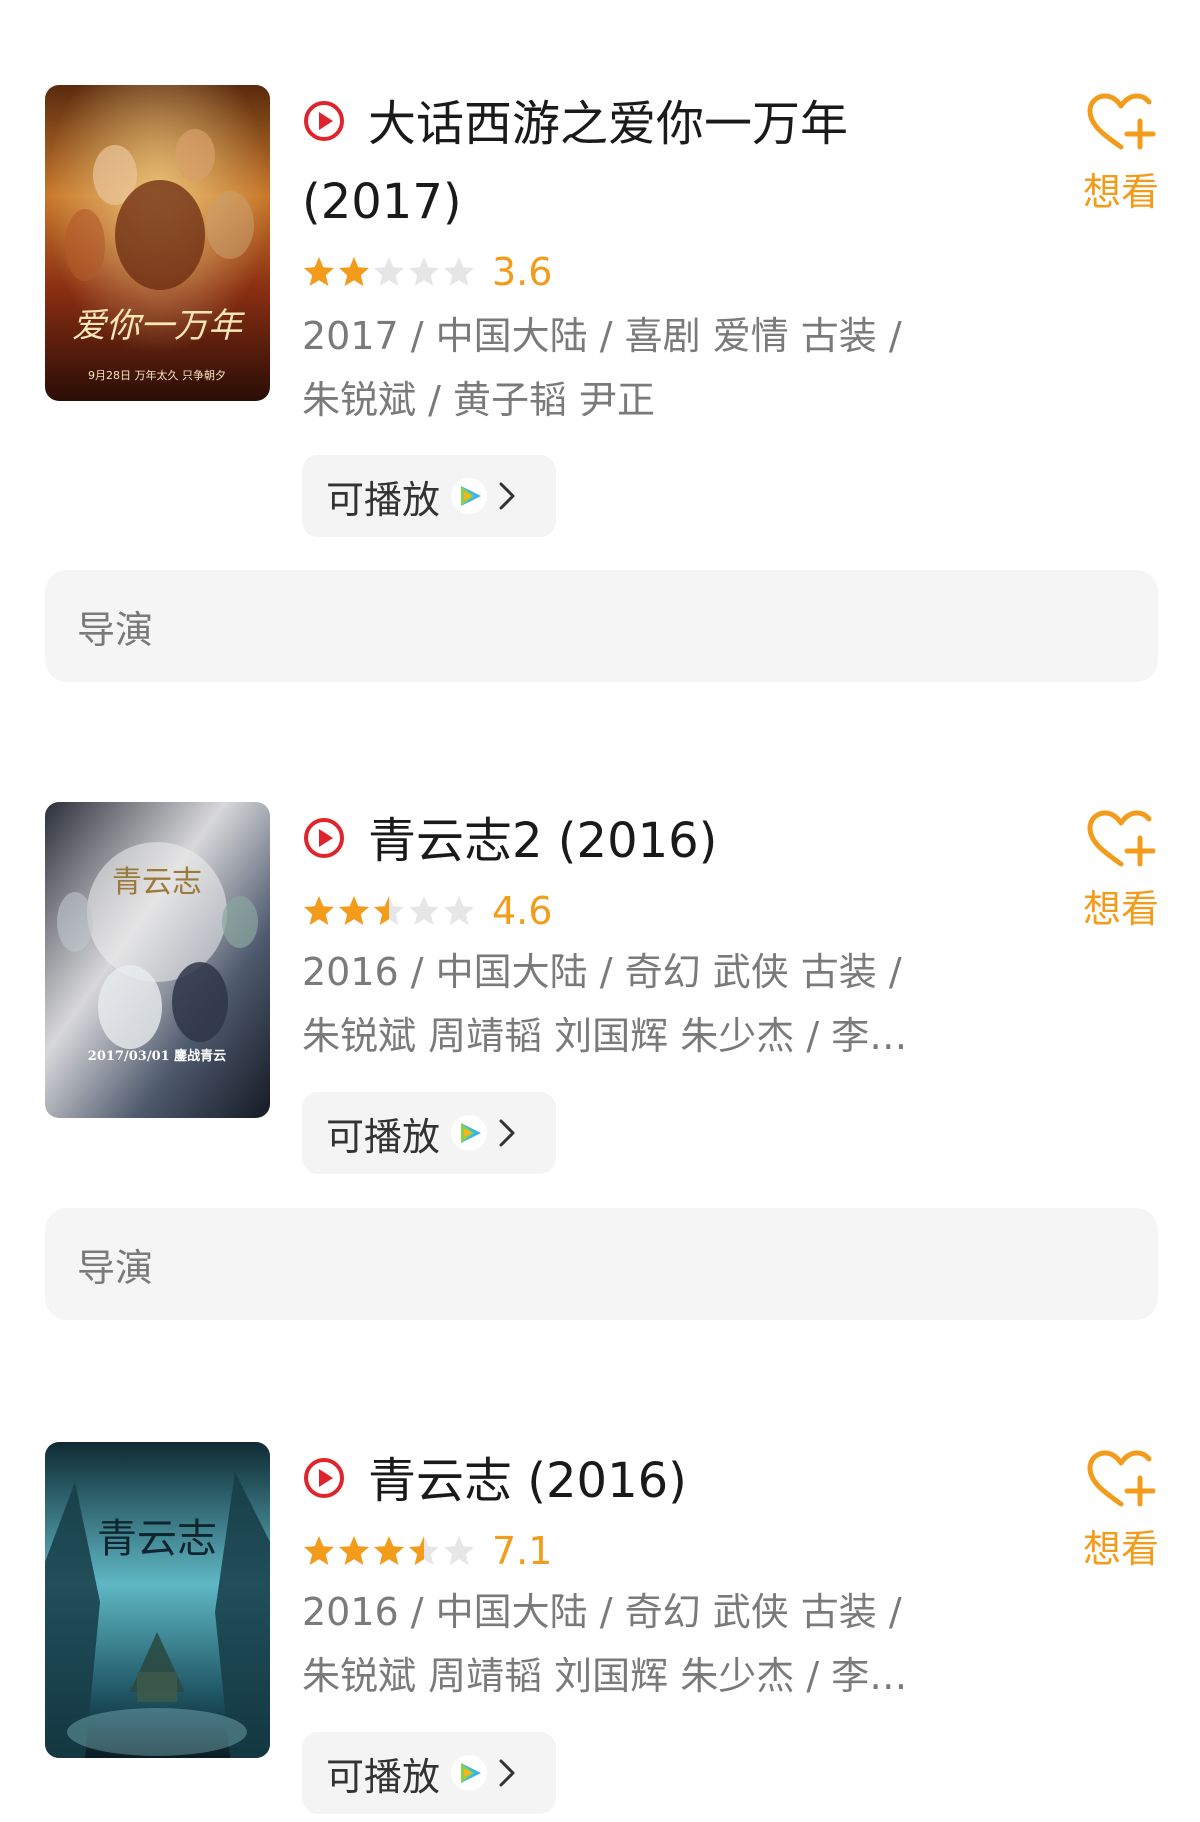  What do you see at coordinates (612, 1481) in the screenshot?
I see `movie-title: 青云志 (2016)` at bounding box center [612, 1481].